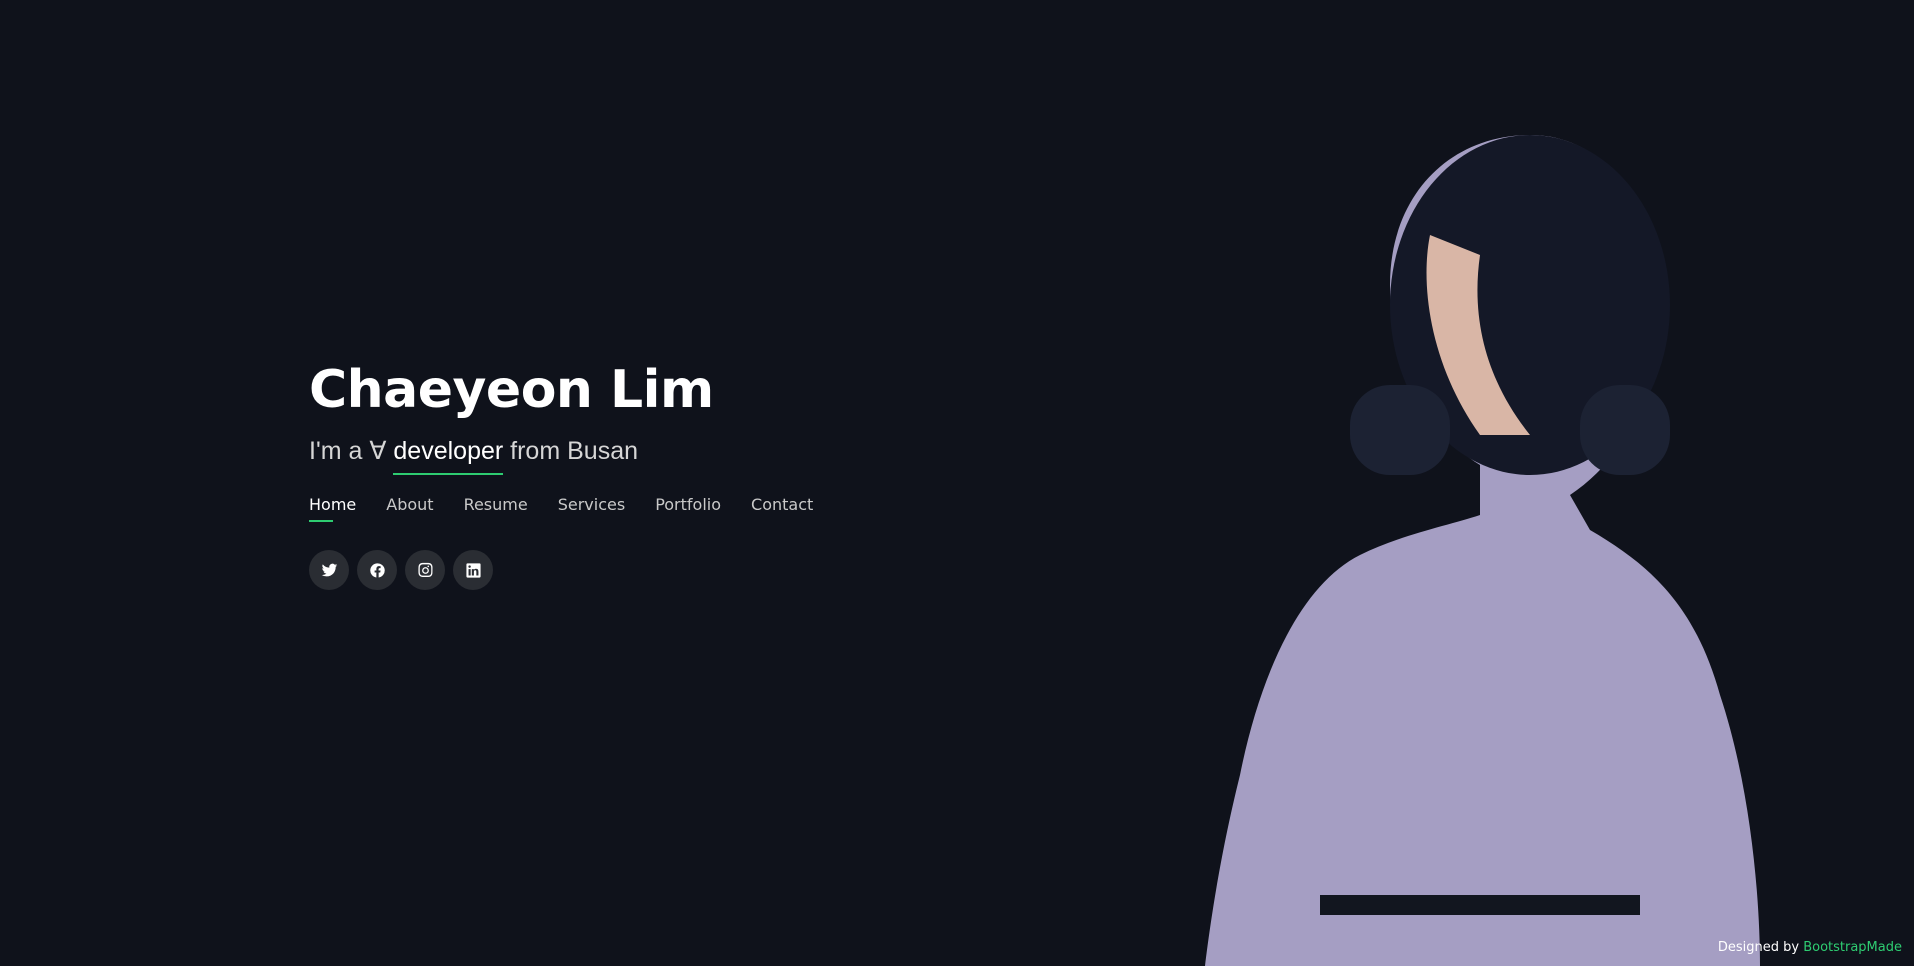  Describe the element at coordinates (332, 508) in the screenshot. I see `nav-home: Home` at that location.